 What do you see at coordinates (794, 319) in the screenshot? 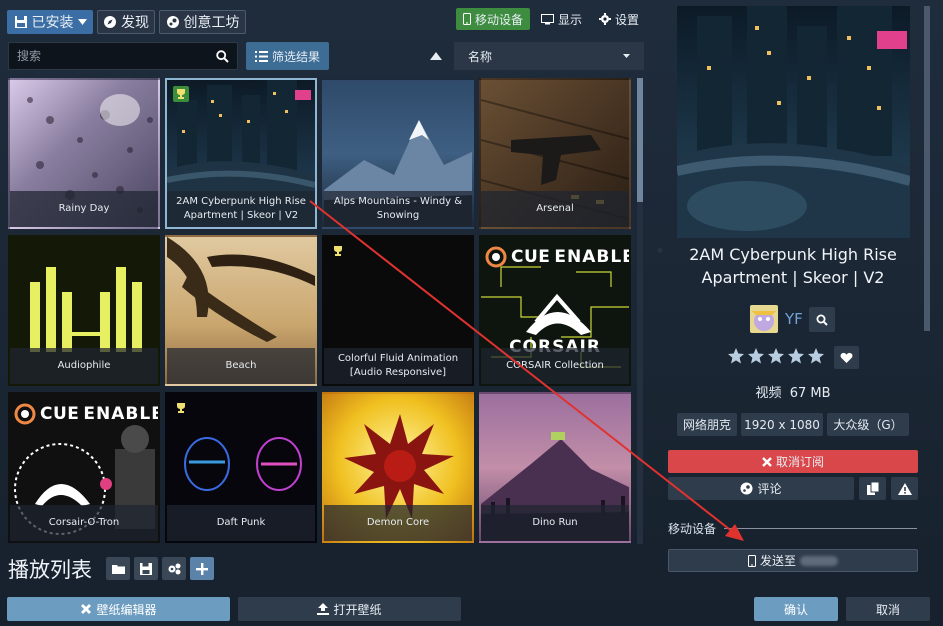
I see `author-name: YF` at bounding box center [794, 319].